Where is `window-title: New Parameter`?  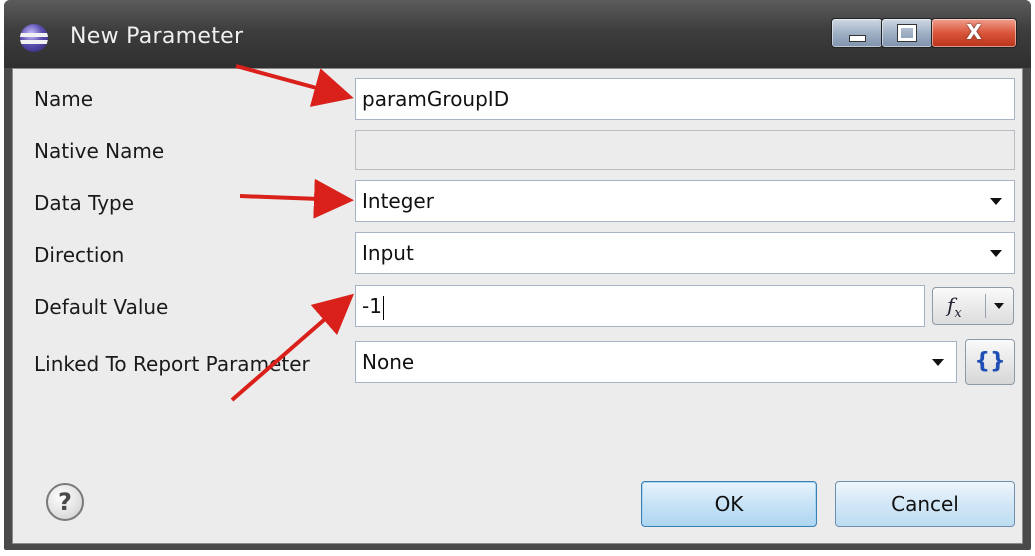 window-title: New Parameter is located at coordinates (157, 36).